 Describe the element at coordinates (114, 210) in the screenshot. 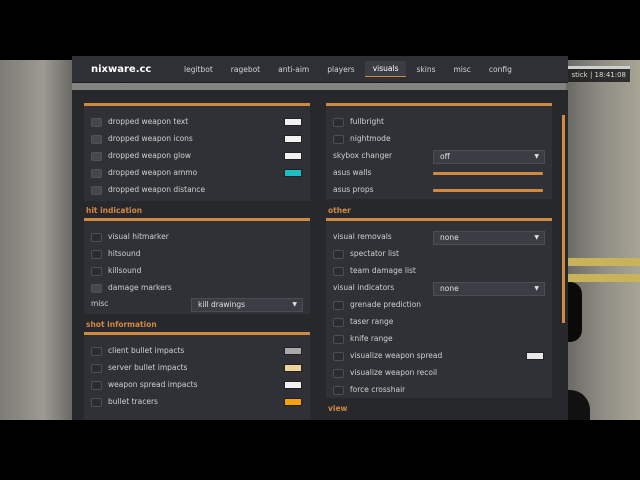

I see `section-title-hit-indication: hit indication` at that location.